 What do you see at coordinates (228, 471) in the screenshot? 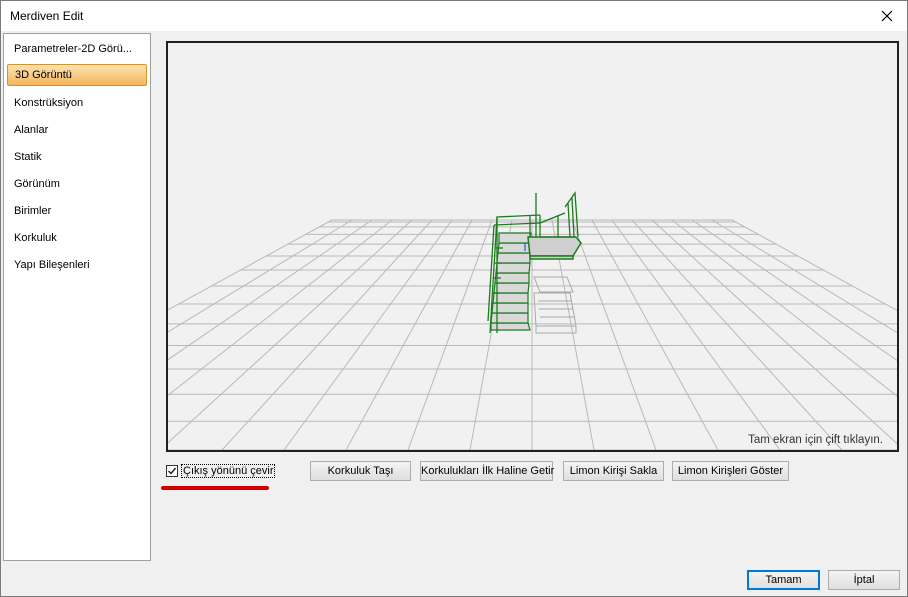
I see `flip-exit-label: Çıkış yönünü çevir` at bounding box center [228, 471].